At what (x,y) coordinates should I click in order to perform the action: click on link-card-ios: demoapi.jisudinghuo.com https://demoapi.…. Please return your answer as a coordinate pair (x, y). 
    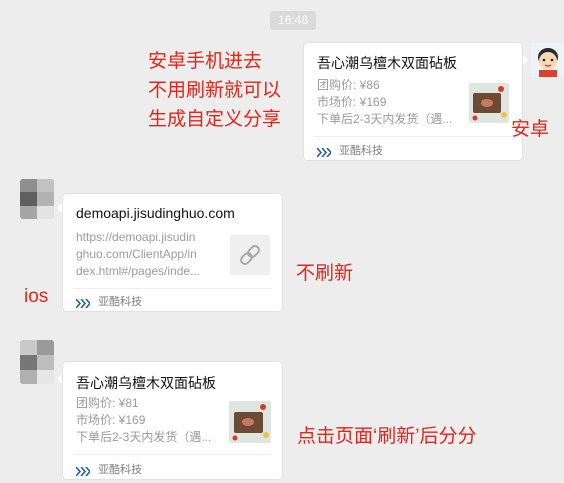
    Looking at the image, I should click on (172, 252).